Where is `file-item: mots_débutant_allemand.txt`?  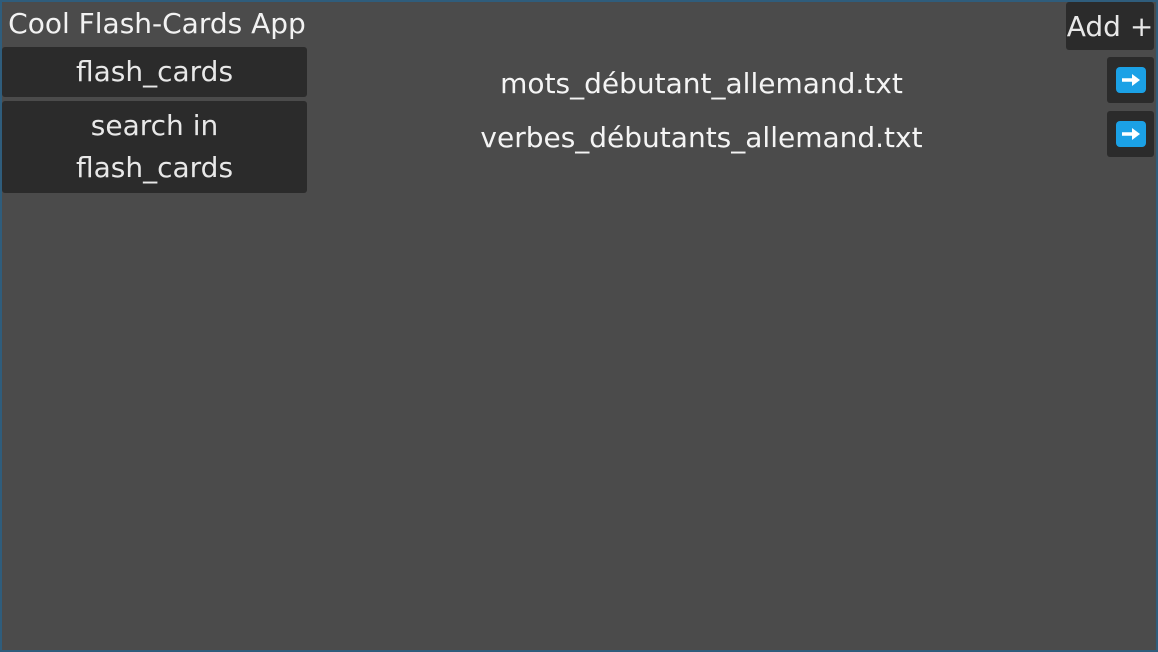
file-item: mots_débutant_allemand.txt is located at coordinates (701, 83).